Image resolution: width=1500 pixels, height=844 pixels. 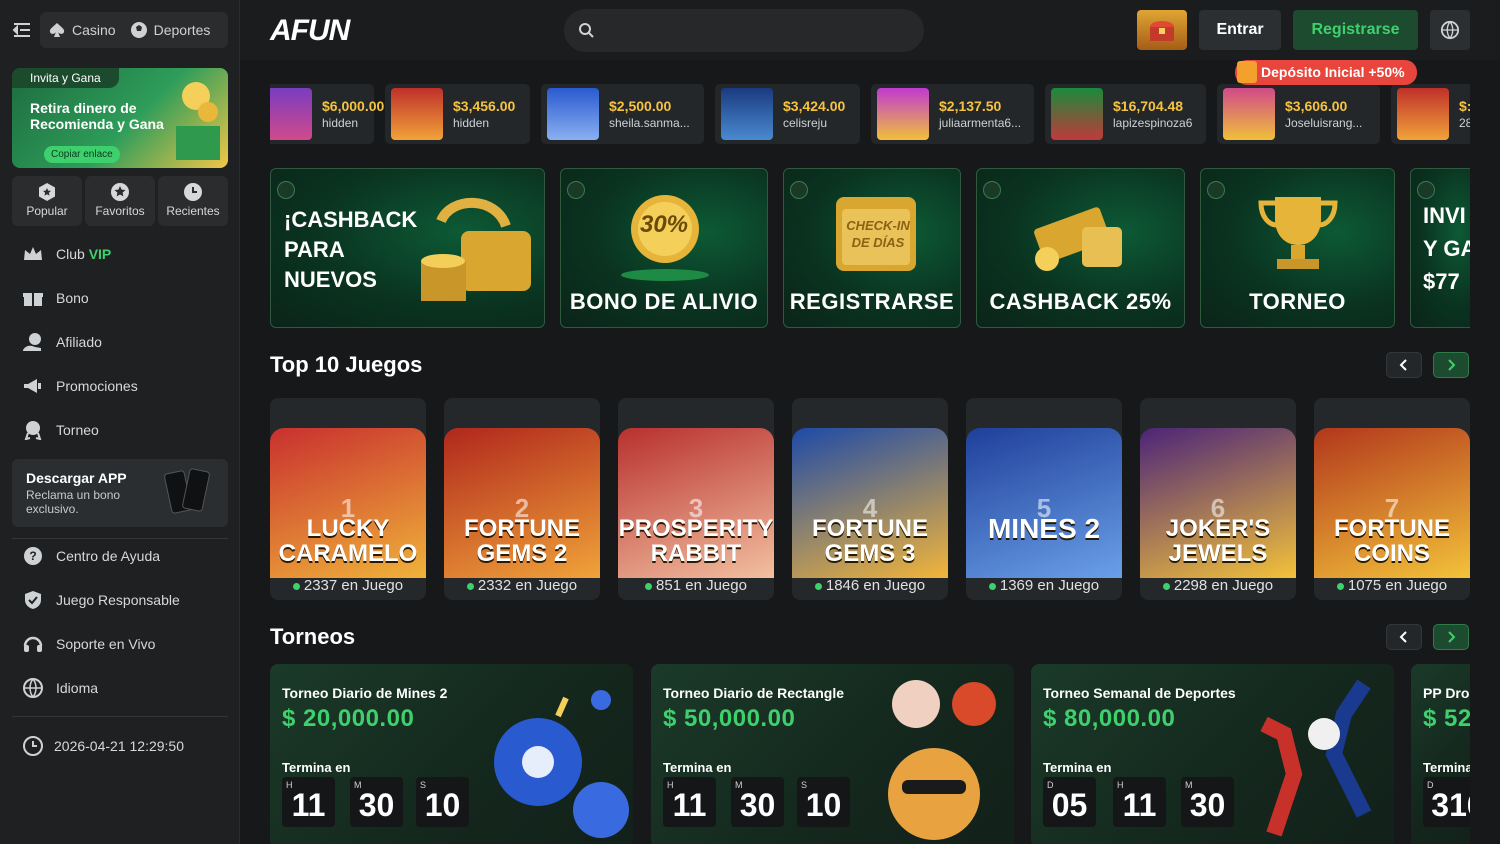 What do you see at coordinates (1430, 114) in the screenshot?
I see `win-item: $: 28` at bounding box center [1430, 114].